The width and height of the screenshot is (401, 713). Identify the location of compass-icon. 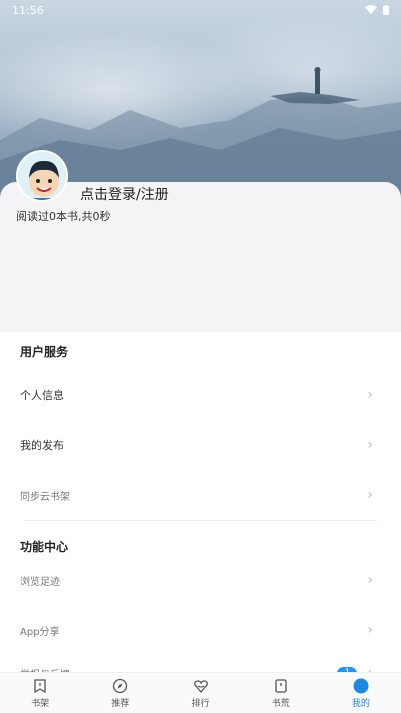
(120, 685).